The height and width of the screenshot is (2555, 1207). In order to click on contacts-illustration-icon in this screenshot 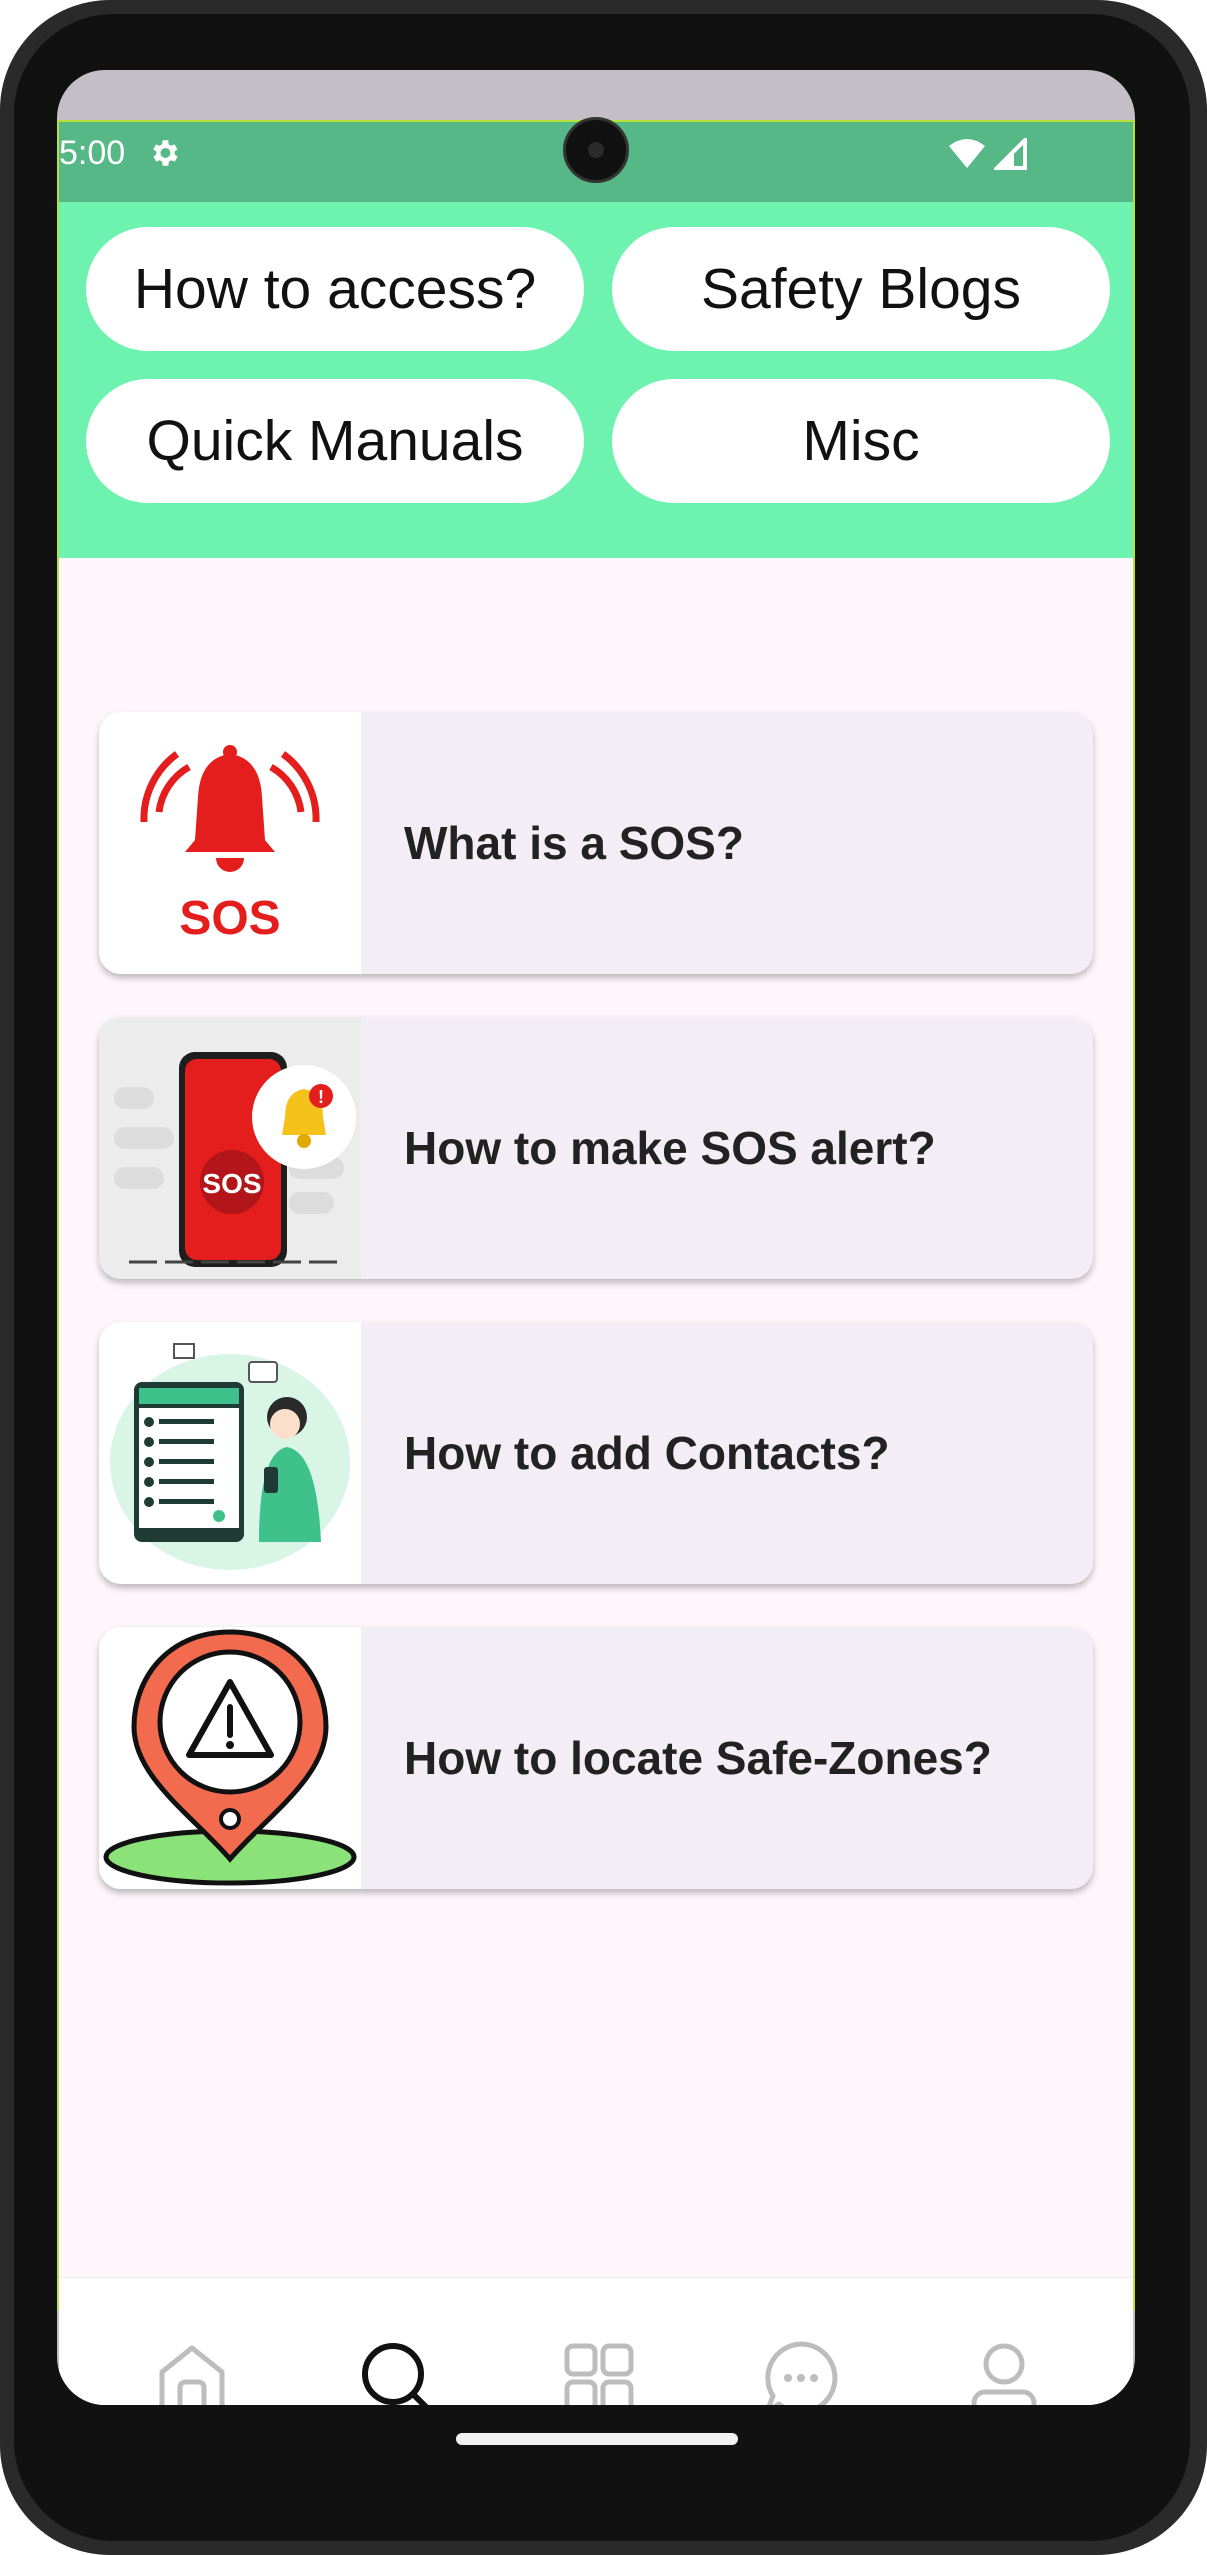, I will do `click(230, 1453)`.